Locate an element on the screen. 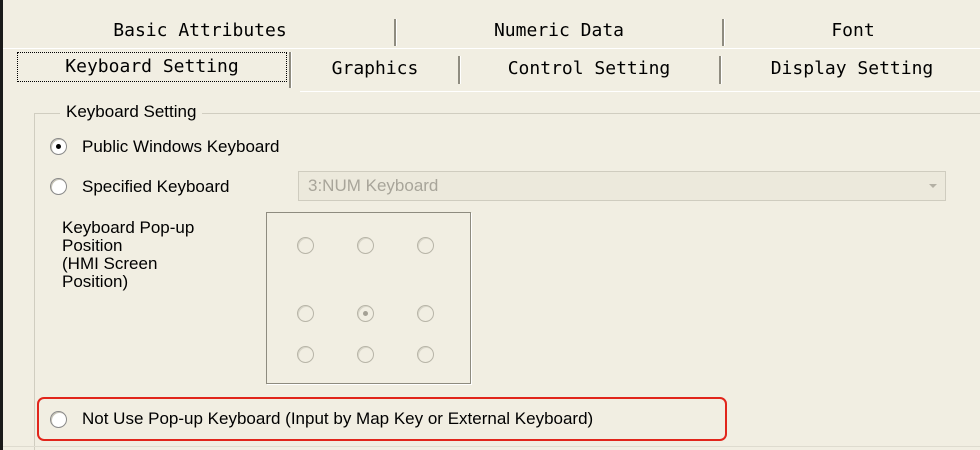  popup-position-label-line: Keyboard Pop-up is located at coordinates (128, 227).